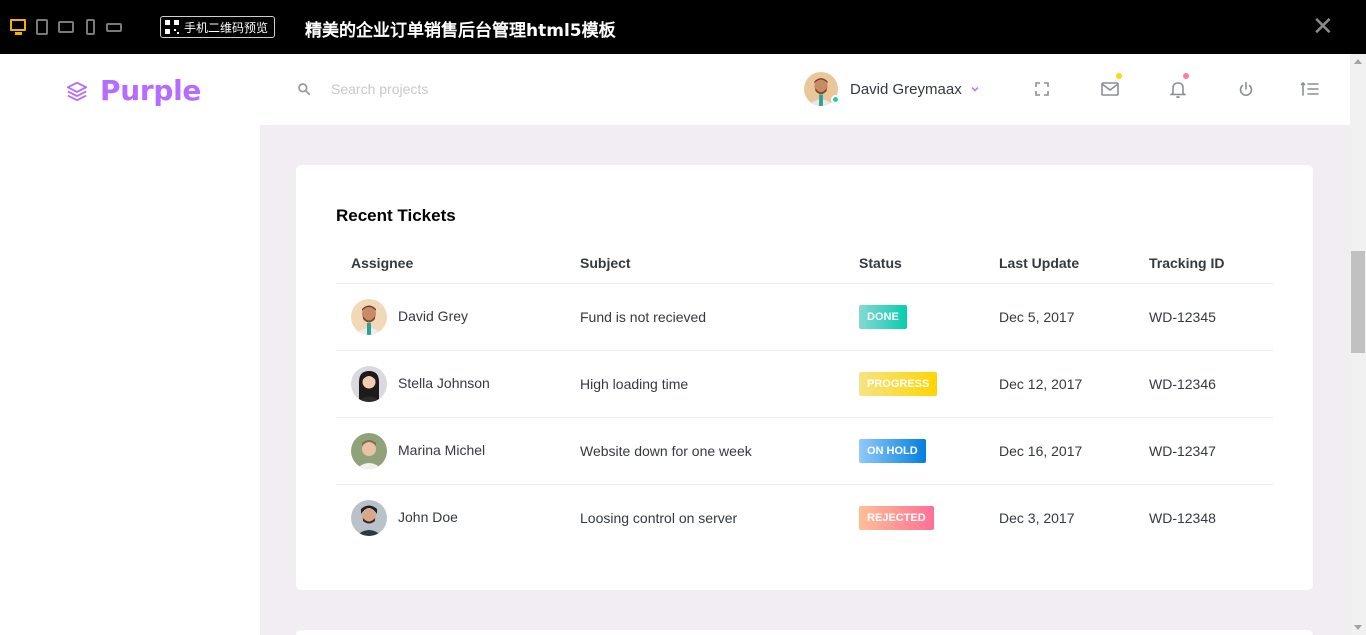 This screenshot has width=1366, height=635. Describe the element at coordinates (835, 99) in the screenshot. I see `online-status-dot` at that location.